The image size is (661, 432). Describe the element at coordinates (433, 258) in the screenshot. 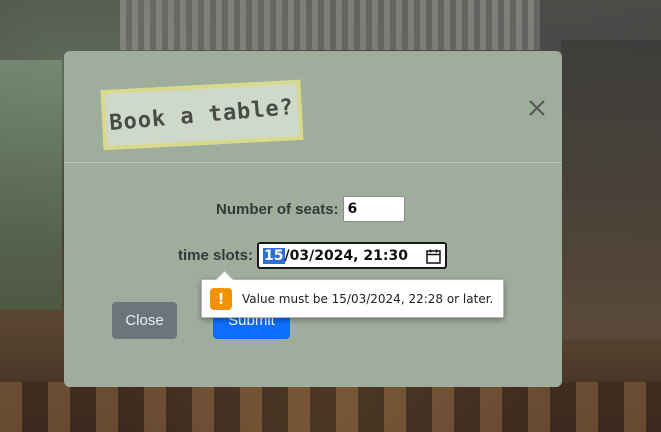

I see `calendar-icon` at that location.